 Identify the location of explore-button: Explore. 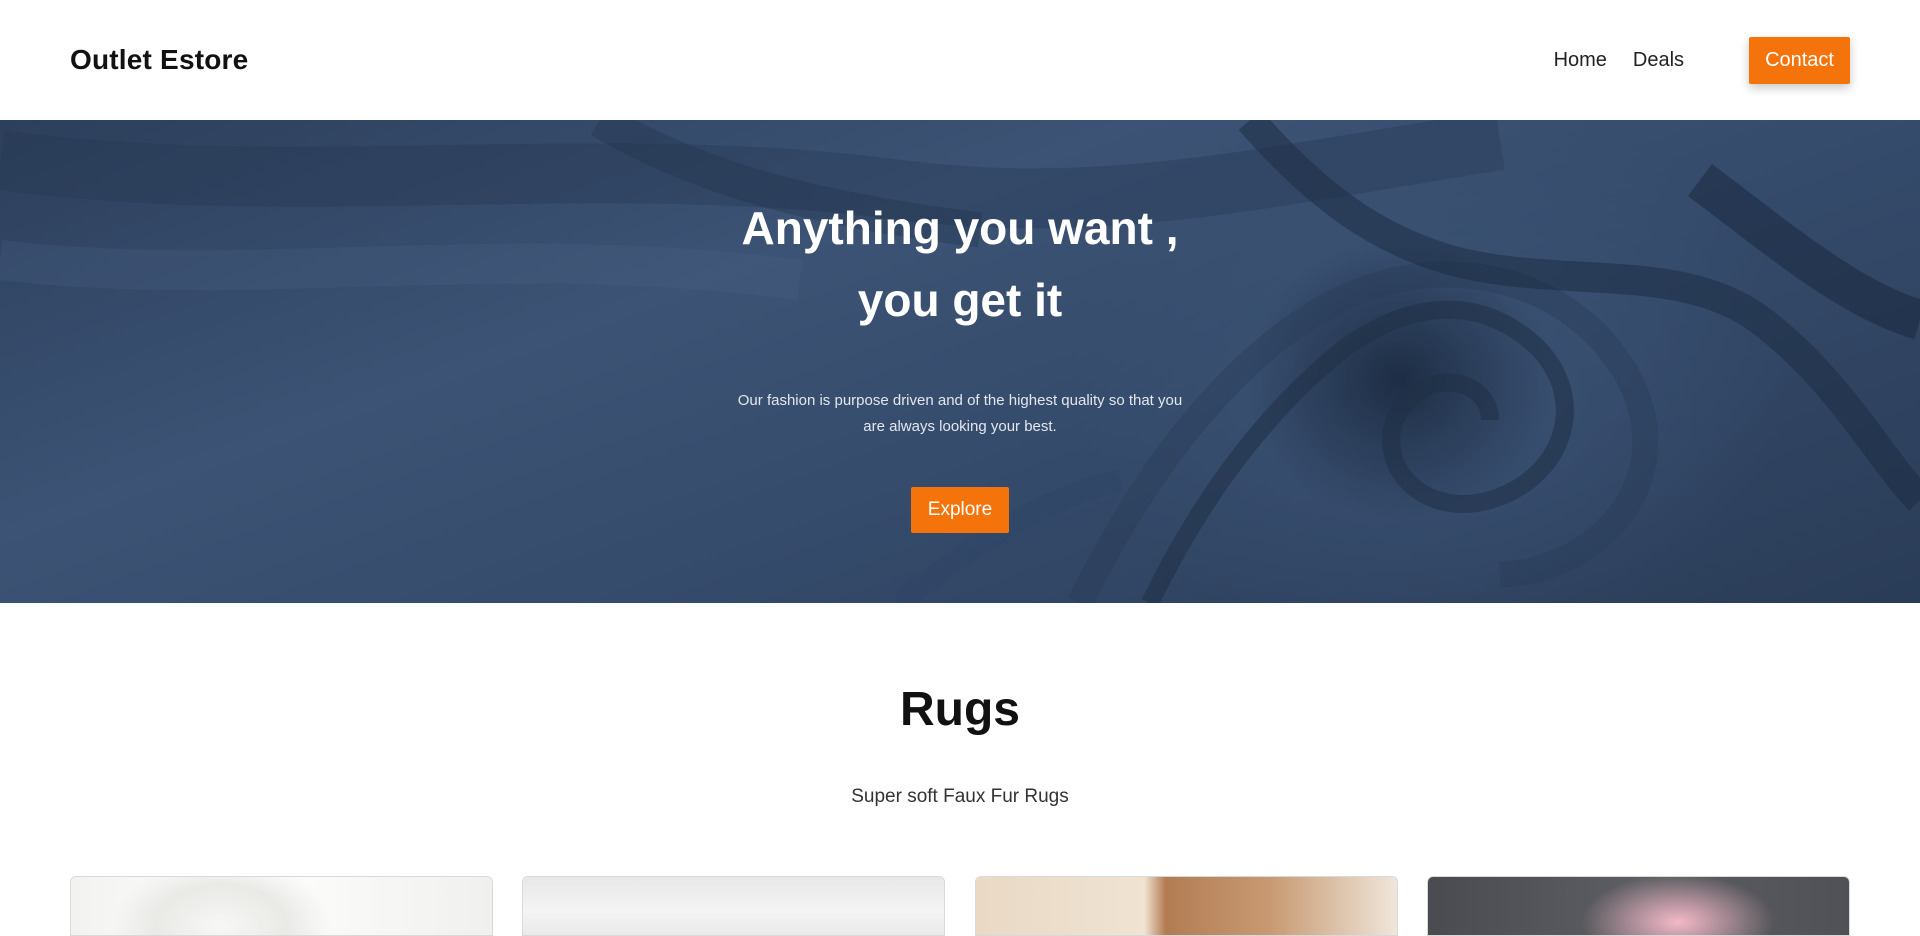
(960, 510).